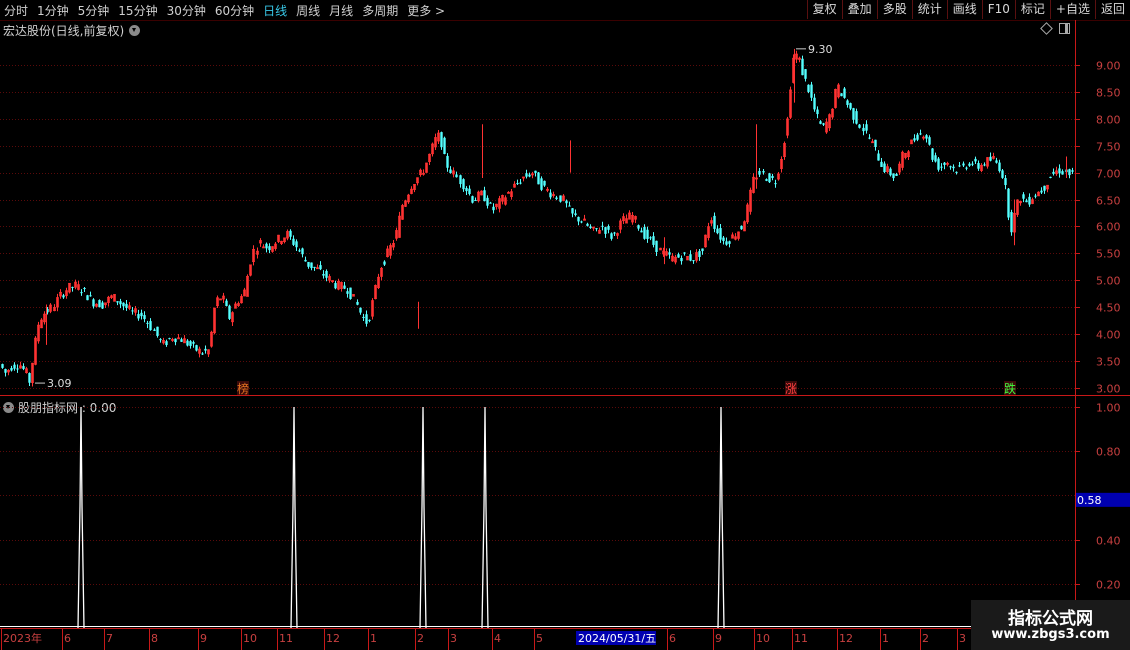 Image resolution: width=1130 pixels, height=650 pixels. I want to click on x-tick-label: 7, so click(109, 638).